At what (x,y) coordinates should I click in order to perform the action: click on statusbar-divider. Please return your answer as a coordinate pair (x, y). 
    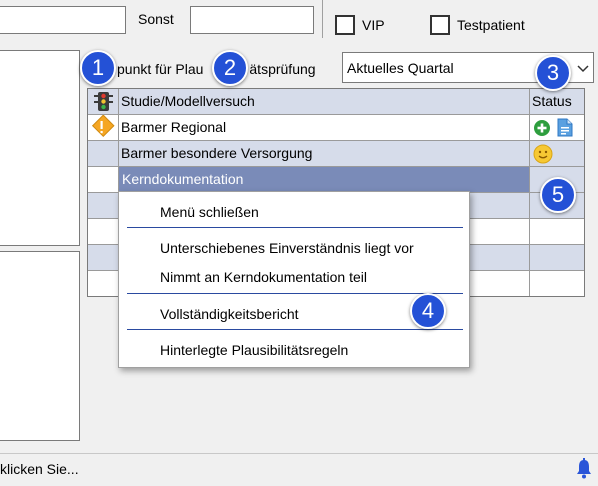
    Looking at the image, I should click on (299, 453).